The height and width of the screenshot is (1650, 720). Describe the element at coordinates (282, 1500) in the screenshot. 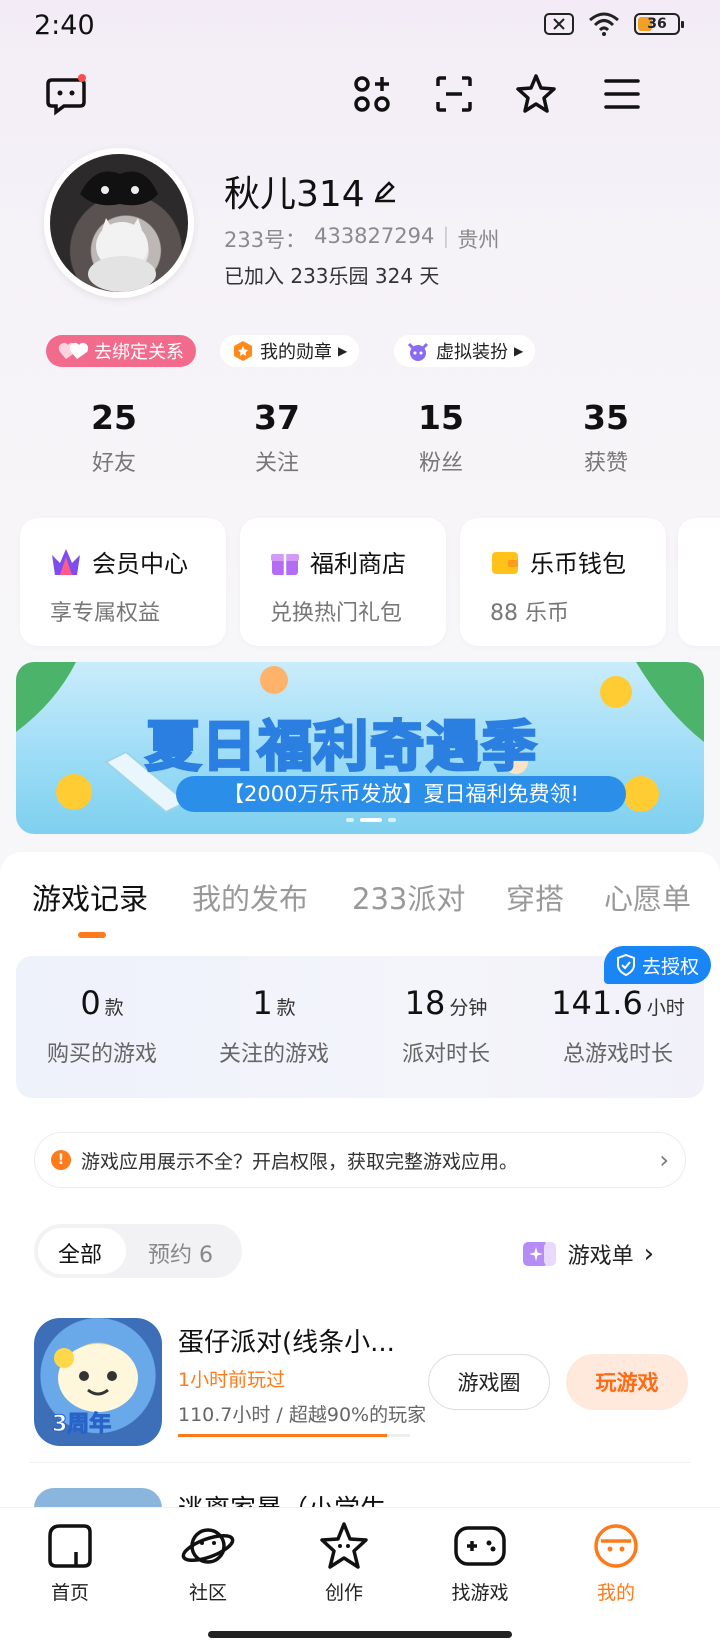

I see `game2-title: 逃离家暴（小学生` at that location.